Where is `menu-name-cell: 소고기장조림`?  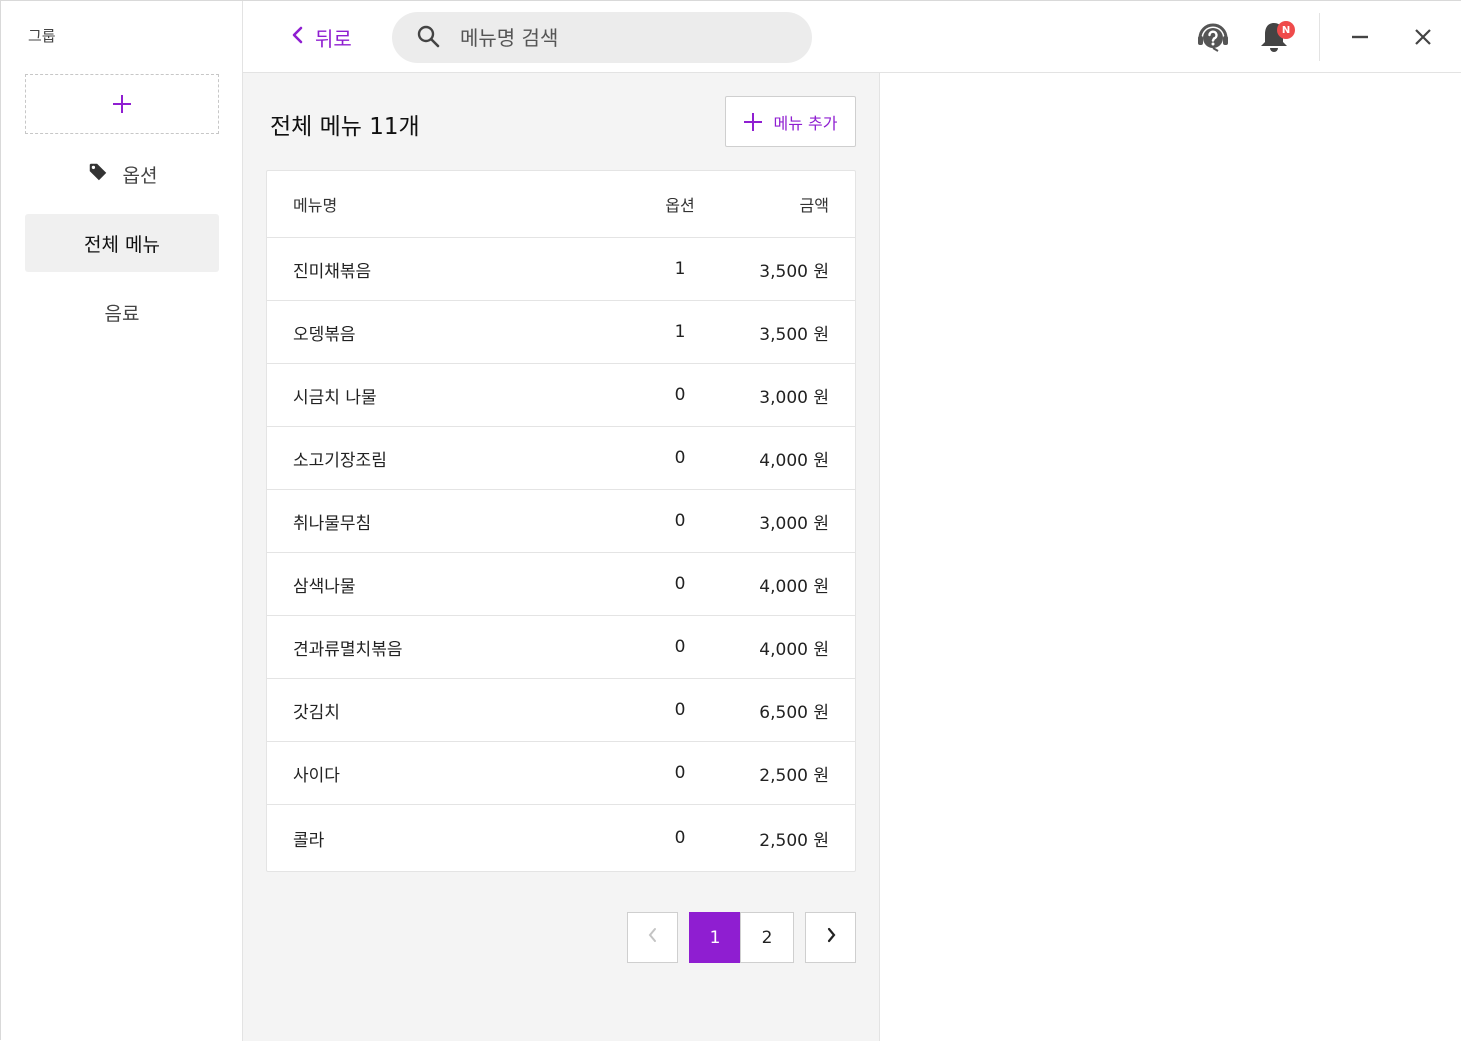 menu-name-cell: 소고기장조림 is located at coordinates (340, 460).